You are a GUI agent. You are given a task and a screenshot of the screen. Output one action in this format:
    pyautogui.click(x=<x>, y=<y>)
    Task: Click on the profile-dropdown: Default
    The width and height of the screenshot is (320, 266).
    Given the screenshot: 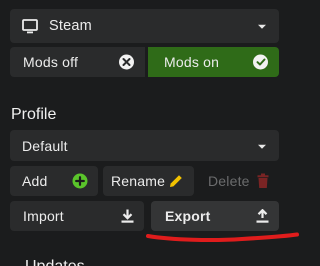 What is the action you would take?
    pyautogui.click(x=144, y=145)
    